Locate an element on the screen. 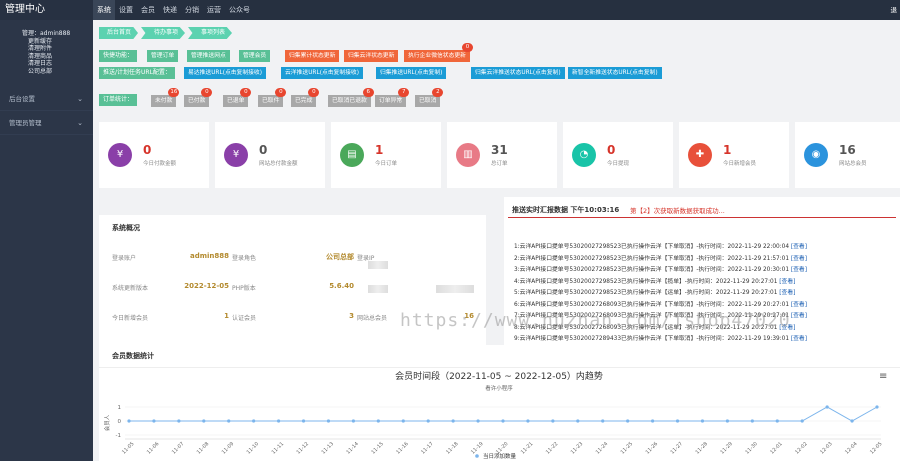  order-stat-0: 未付款 16 is located at coordinates (165, 97).